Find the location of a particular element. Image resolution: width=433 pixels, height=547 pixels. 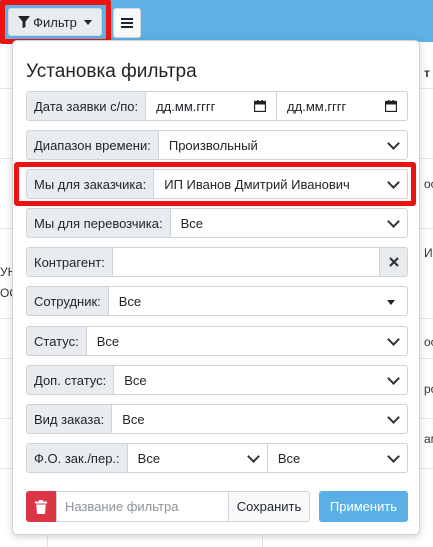

carrier-label: Мы для перевозчика: is located at coordinates (98, 223).